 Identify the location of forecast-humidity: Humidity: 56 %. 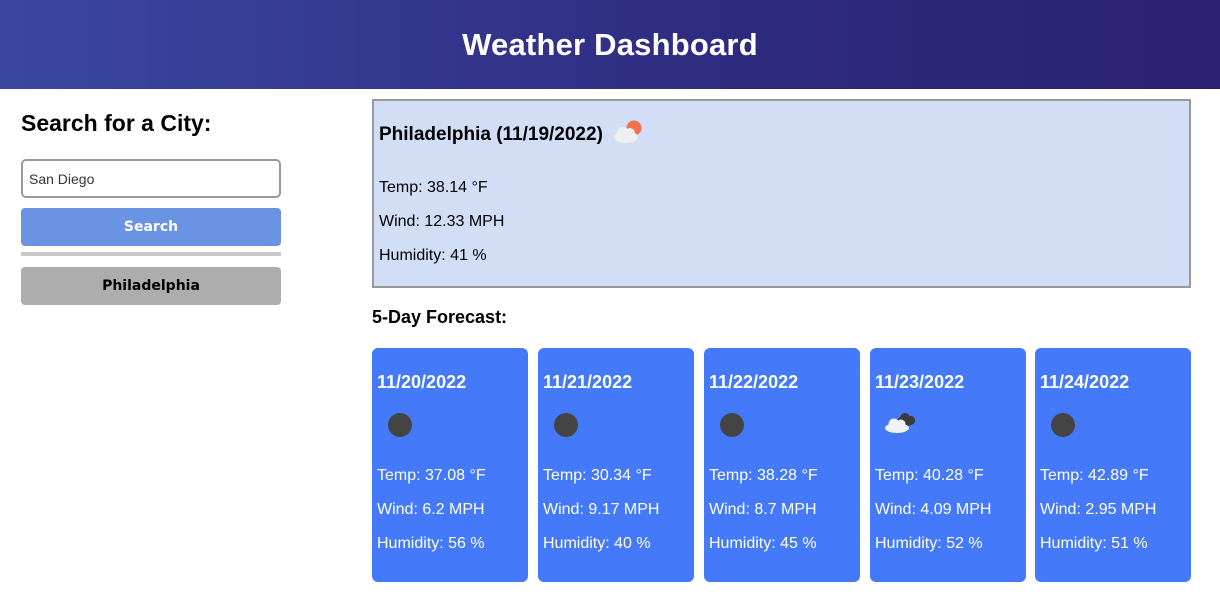
(431, 543).